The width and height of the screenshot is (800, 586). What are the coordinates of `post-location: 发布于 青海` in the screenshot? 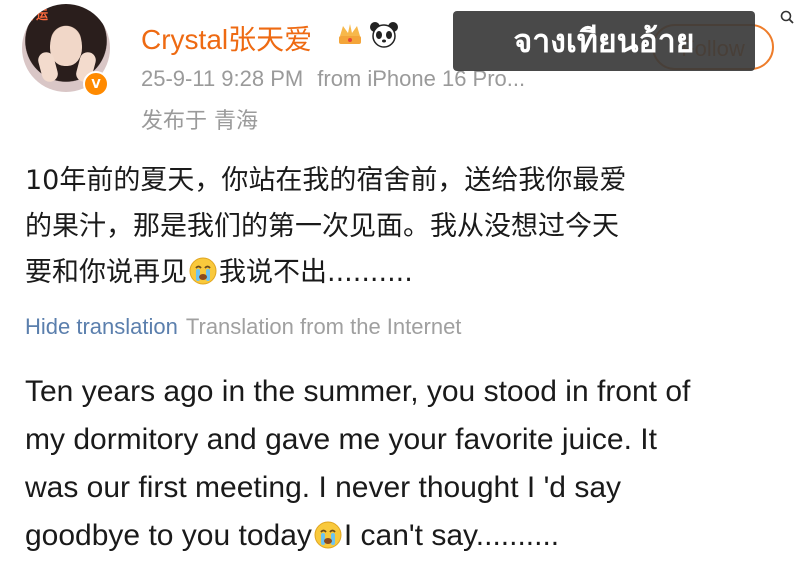 It's located at (199, 121).